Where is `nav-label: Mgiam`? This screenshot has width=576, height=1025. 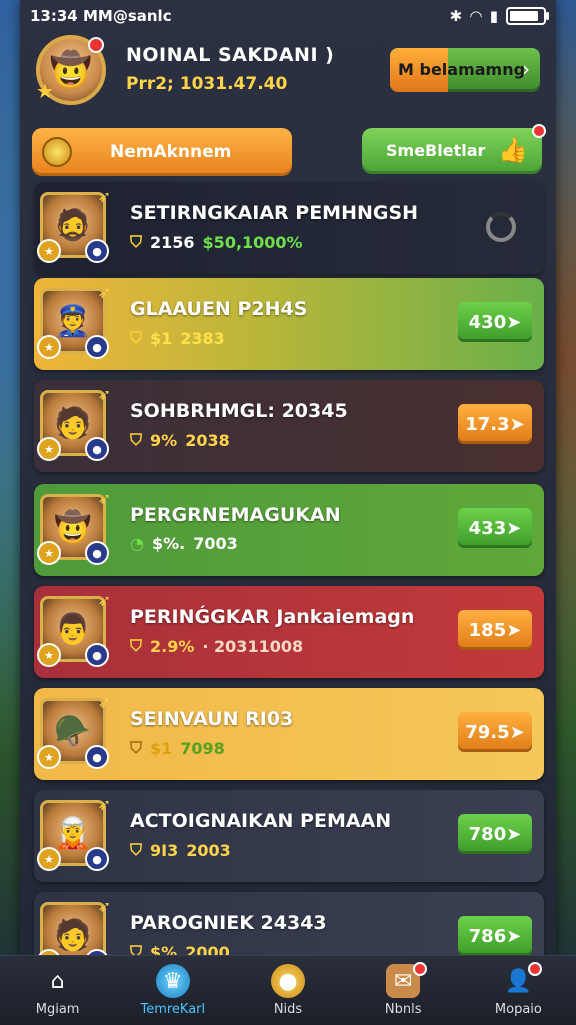 nav-label: Mgiam is located at coordinates (57, 1009).